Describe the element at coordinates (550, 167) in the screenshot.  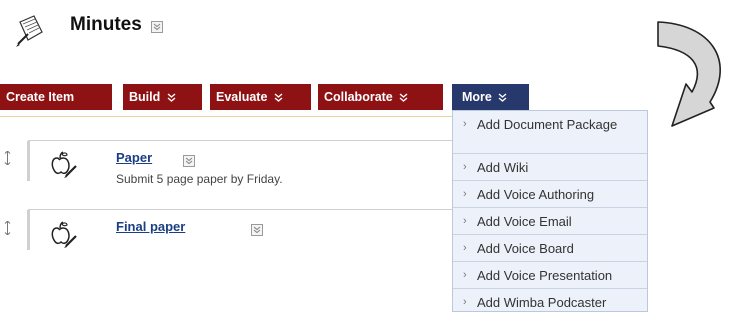
I see `menu-item-add-wiki: › Add Wiki` at that location.